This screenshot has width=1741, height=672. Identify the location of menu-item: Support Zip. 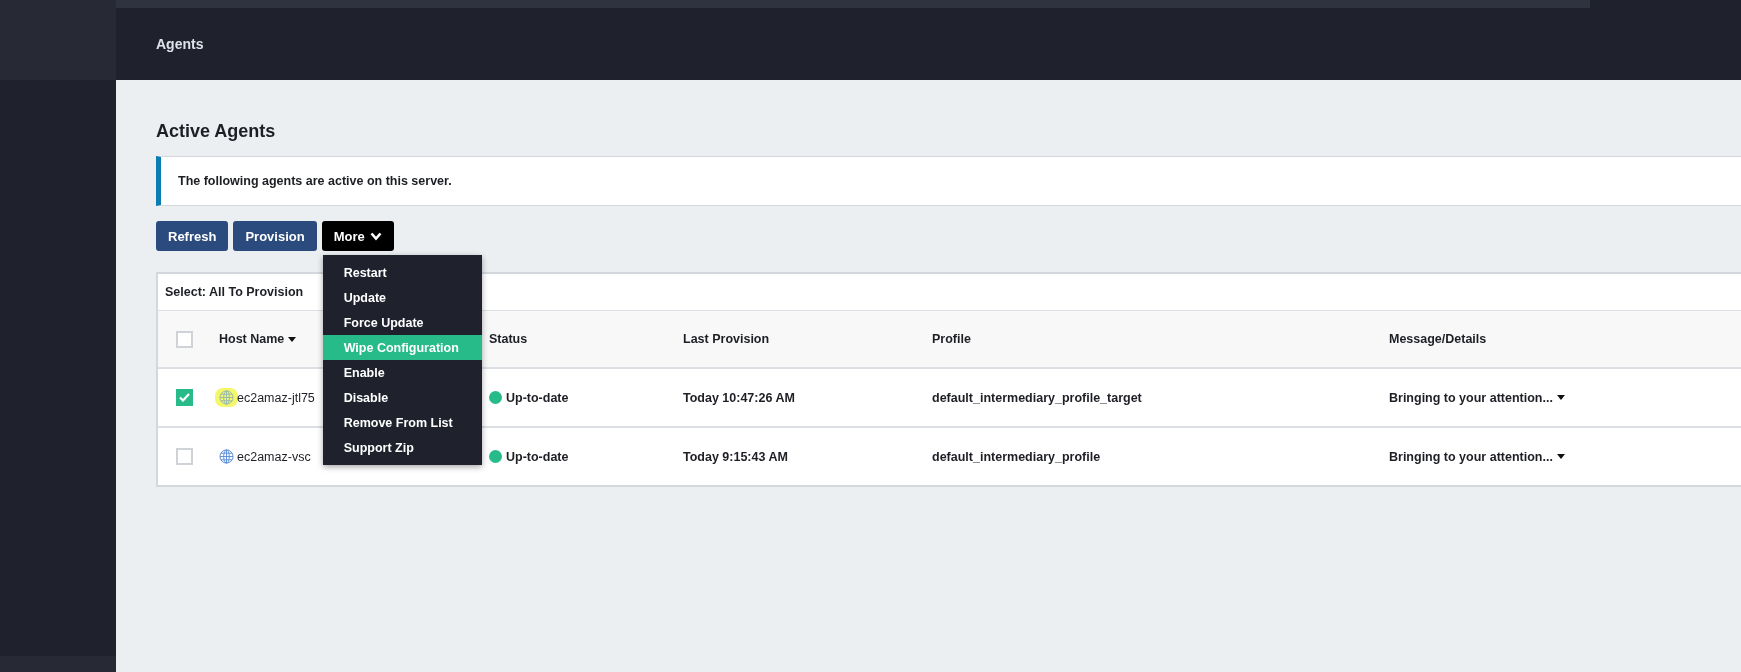
(402, 447).